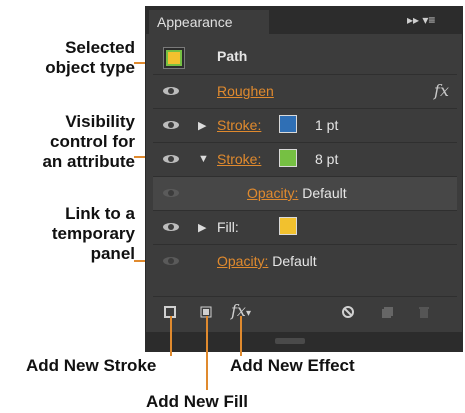 This screenshot has width=465, height=413. What do you see at coordinates (90, 57) in the screenshot?
I see `callout-selected-object-type: Selected object type` at bounding box center [90, 57].